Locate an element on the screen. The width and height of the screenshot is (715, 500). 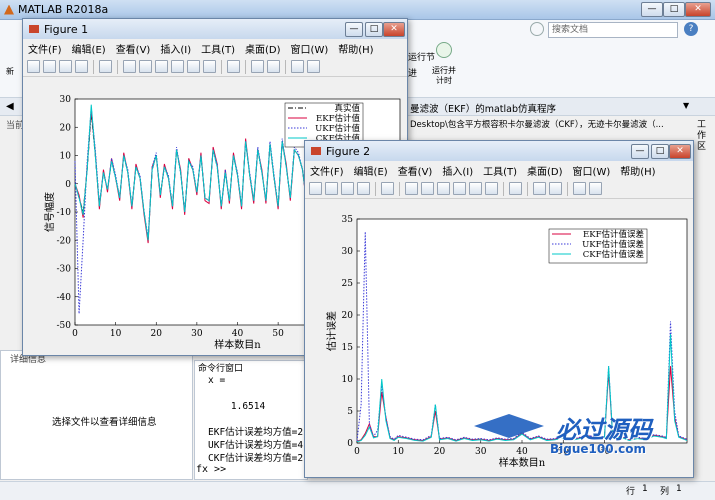
run-time-button: 运行并 计时 is located at coordinates (444, 76).